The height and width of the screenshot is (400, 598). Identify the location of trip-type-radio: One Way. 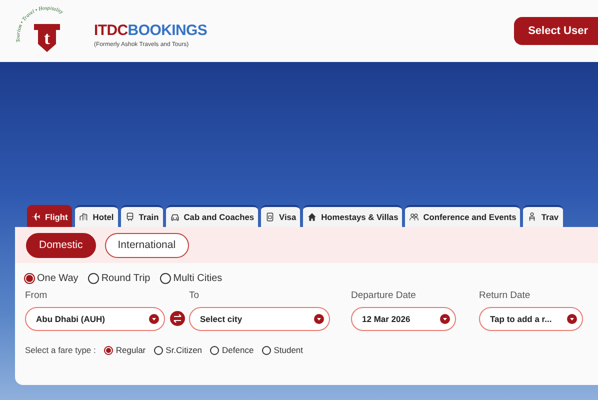
(51, 278).